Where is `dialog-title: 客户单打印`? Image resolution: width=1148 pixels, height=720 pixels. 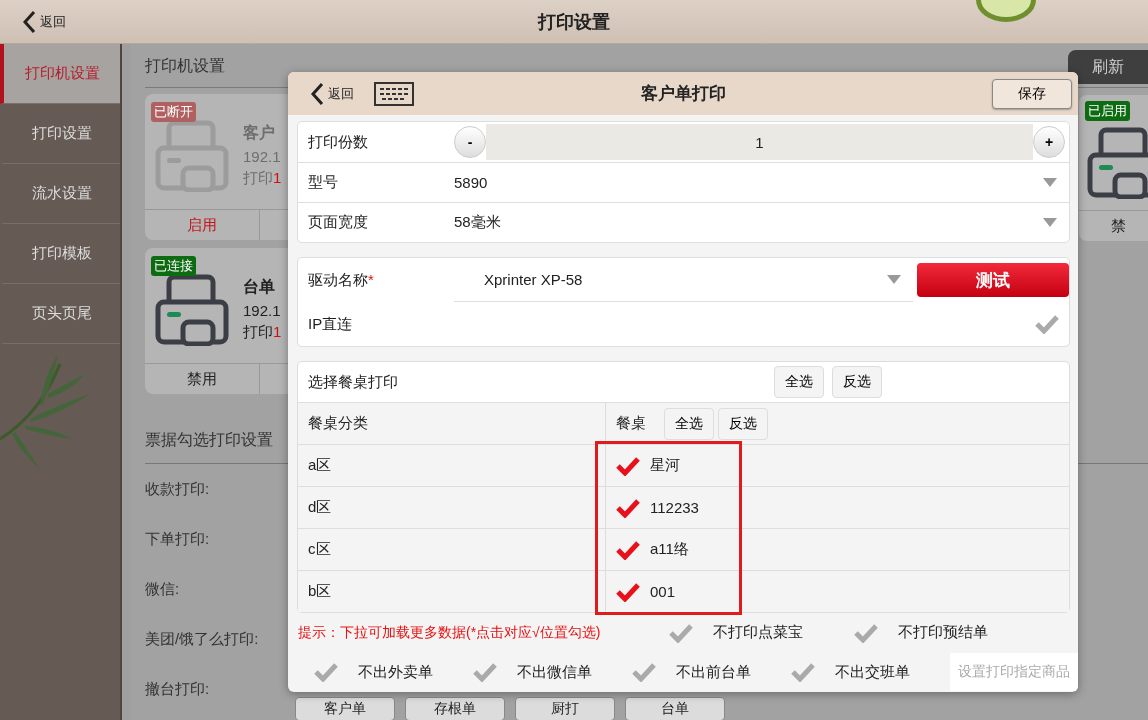 dialog-title: 客户单打印 is located at coordinates (683, 94).